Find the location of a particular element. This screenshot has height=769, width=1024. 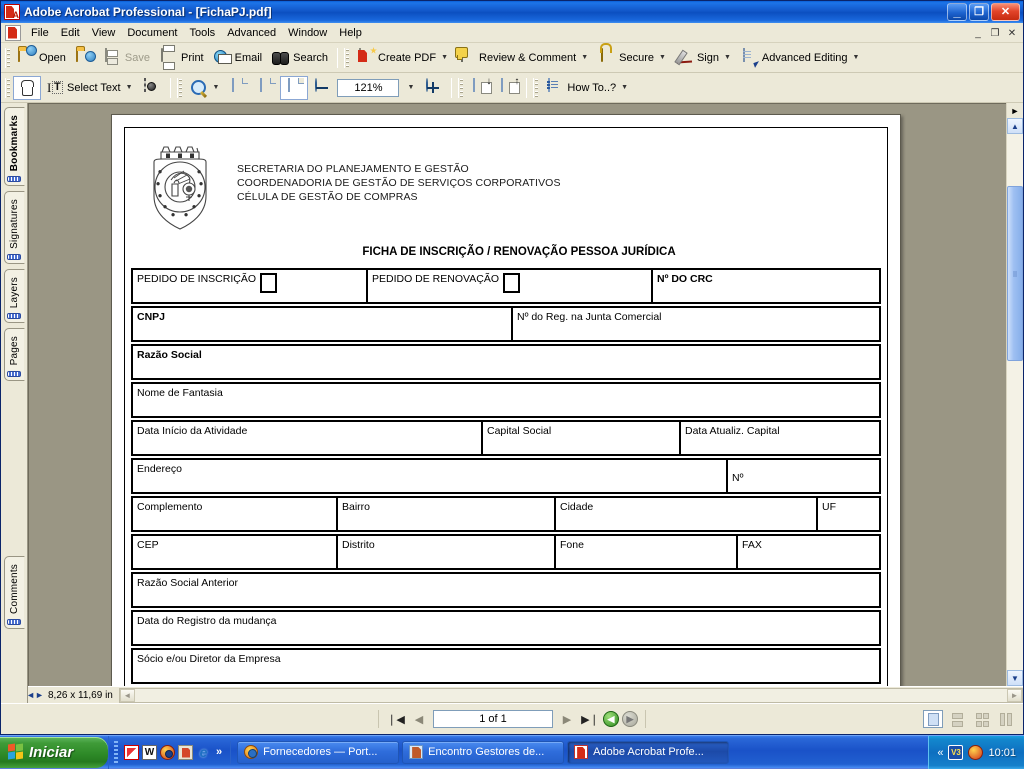

menu-item-help: Help is located at coordinates (350, 33).